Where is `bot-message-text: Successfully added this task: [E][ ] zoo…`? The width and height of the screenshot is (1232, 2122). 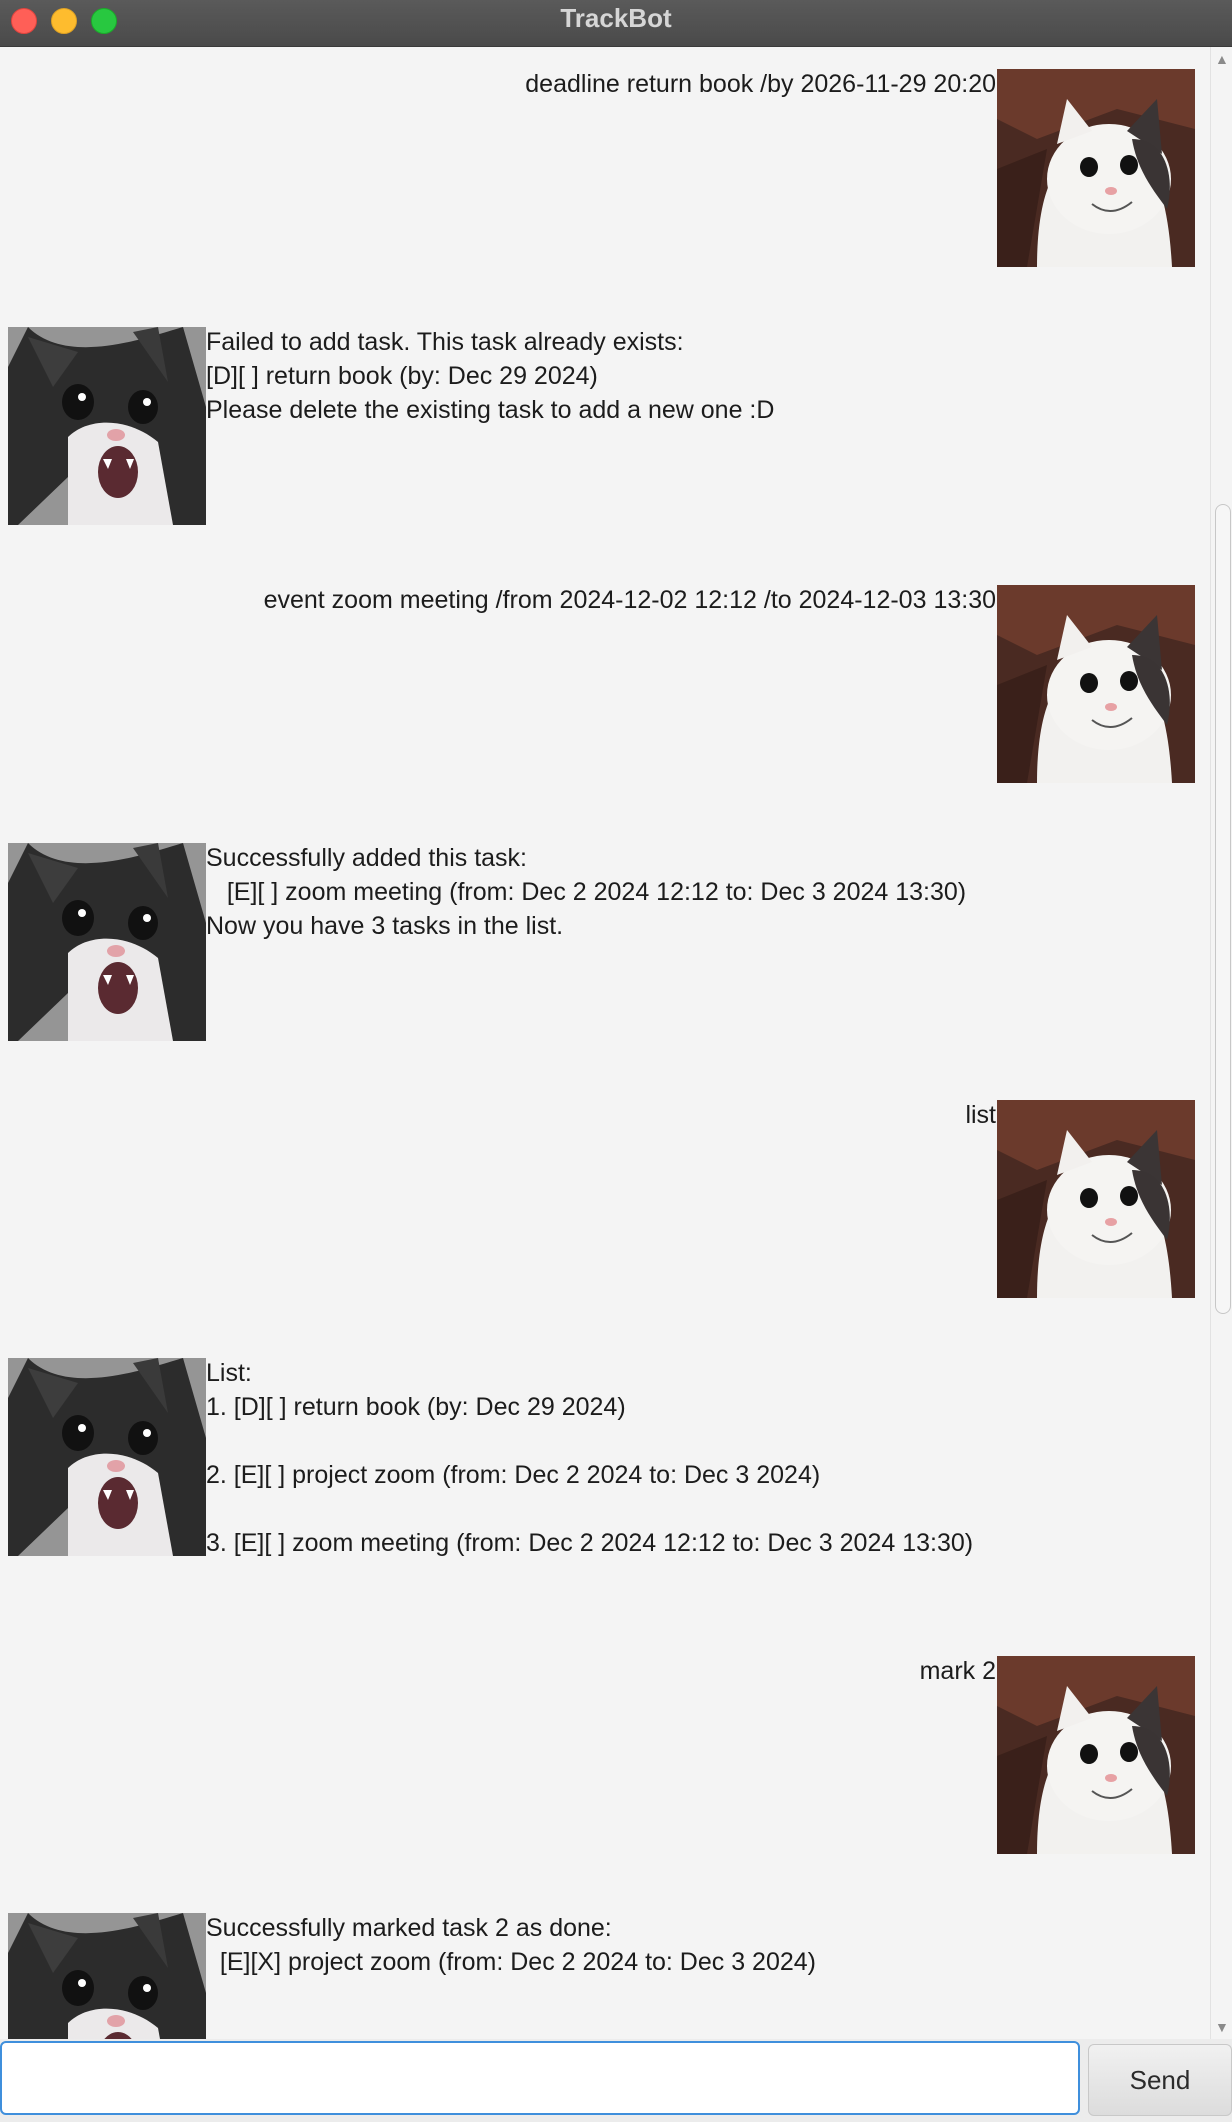 bot-message-text: Successfully added this task: [E][ ] zoo… is located at coordinates (586, 892).